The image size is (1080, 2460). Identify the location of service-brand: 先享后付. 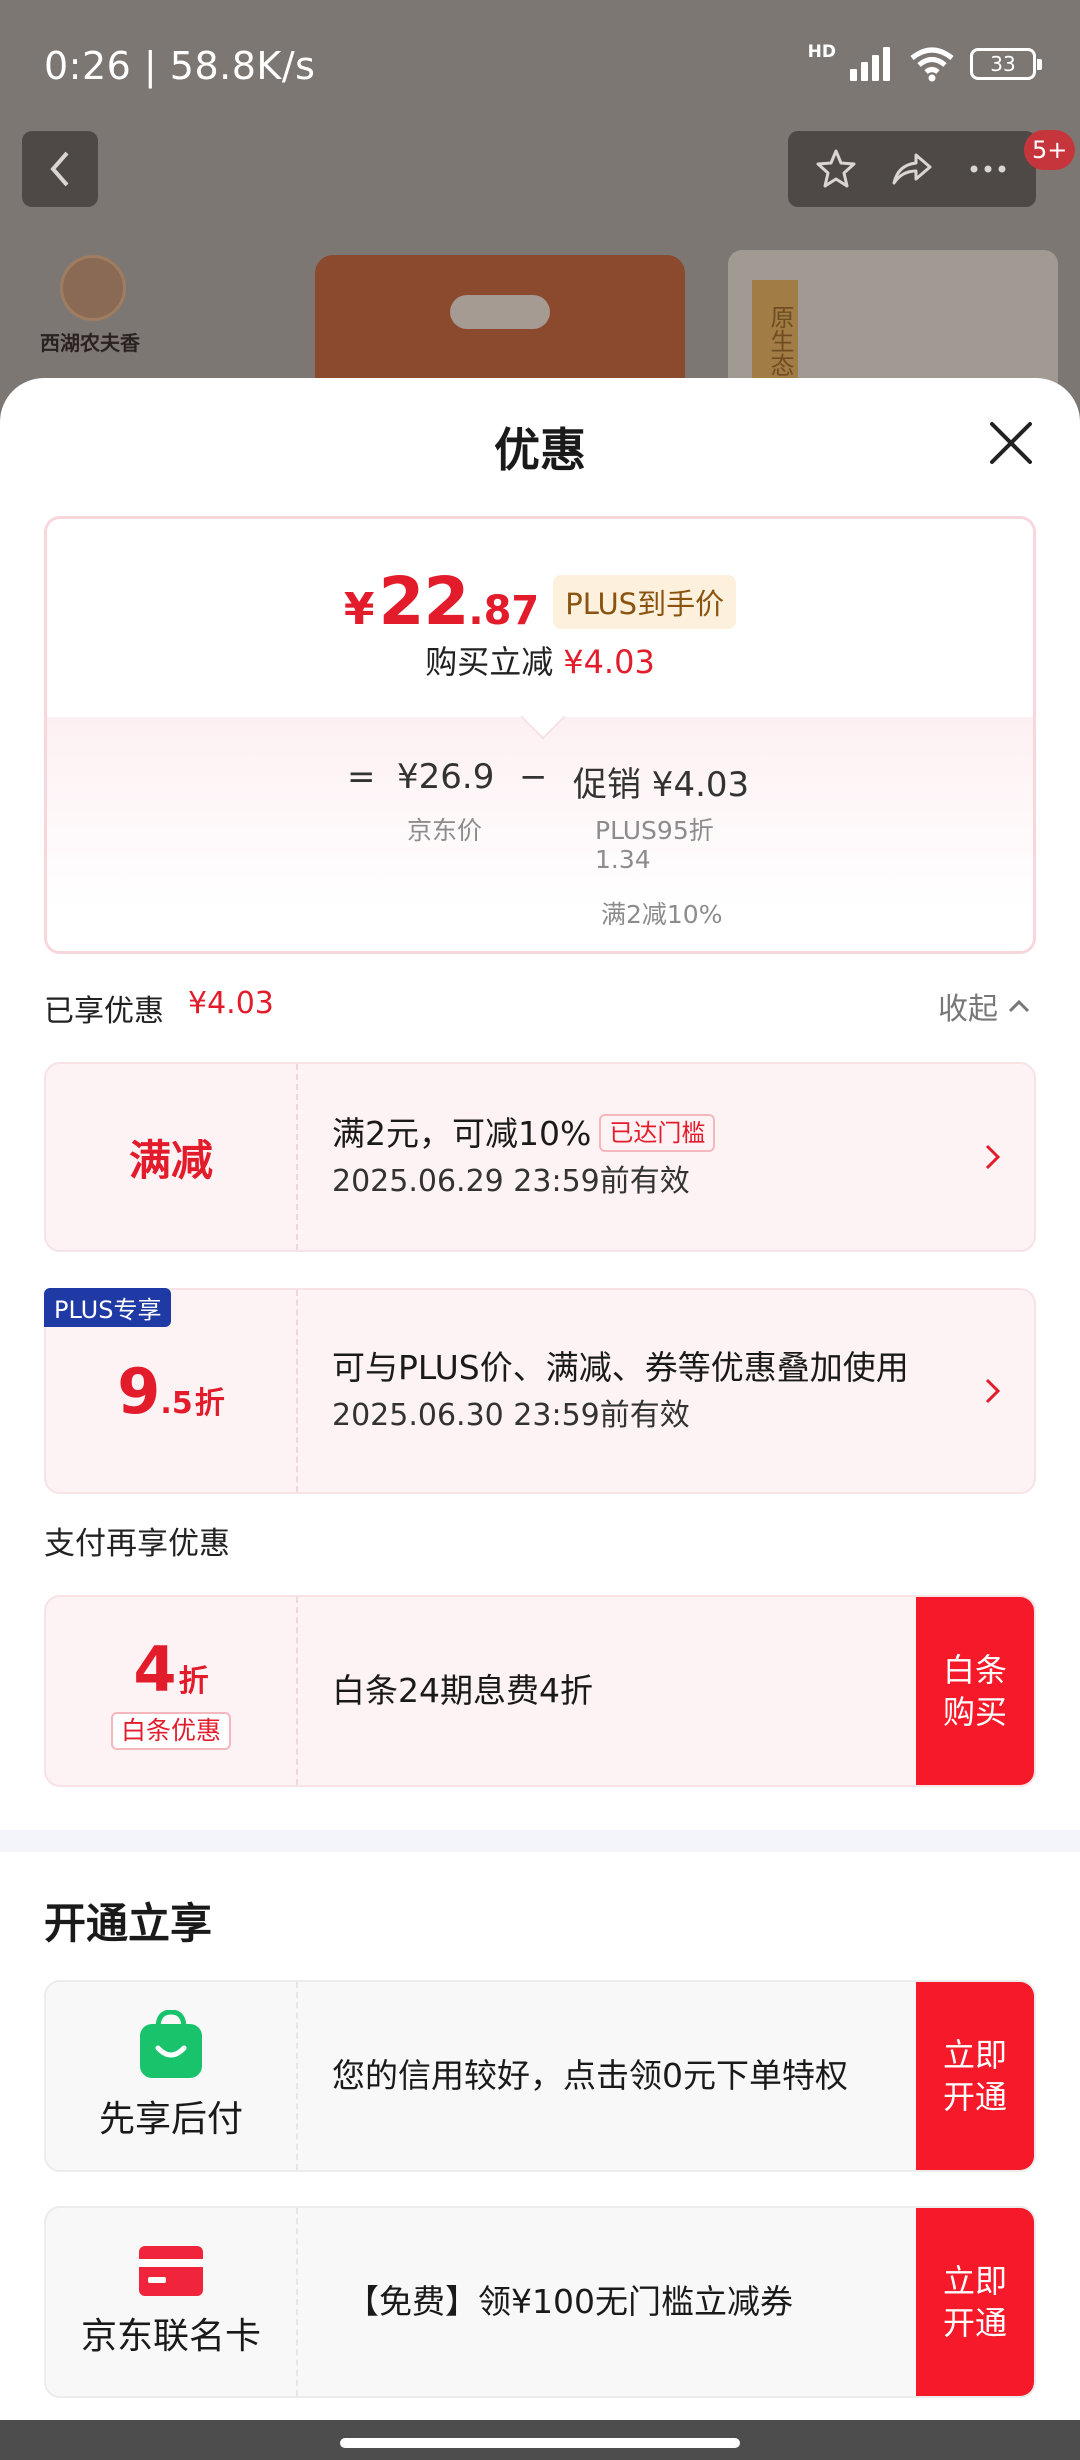
(172, 2076).